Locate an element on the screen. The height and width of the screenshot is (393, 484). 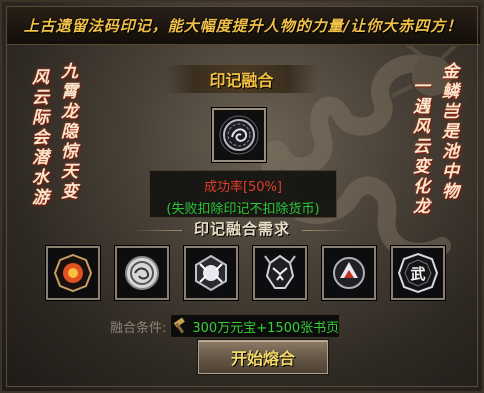
flame-emblem-seal-icon is located at coordinates (349, 273).